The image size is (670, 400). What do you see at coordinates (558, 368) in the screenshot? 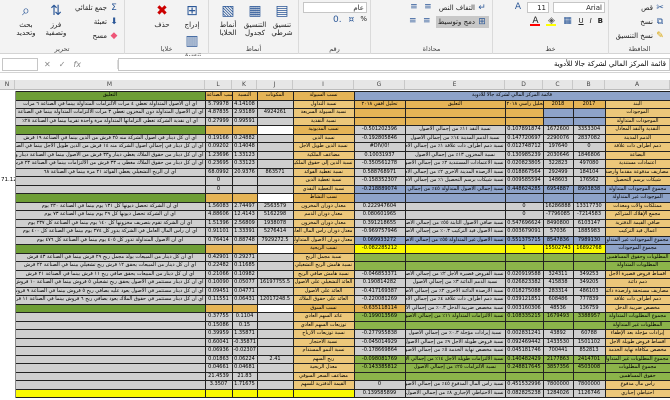
I see `cell-C: 3857356` at bounding box center [558, 368].